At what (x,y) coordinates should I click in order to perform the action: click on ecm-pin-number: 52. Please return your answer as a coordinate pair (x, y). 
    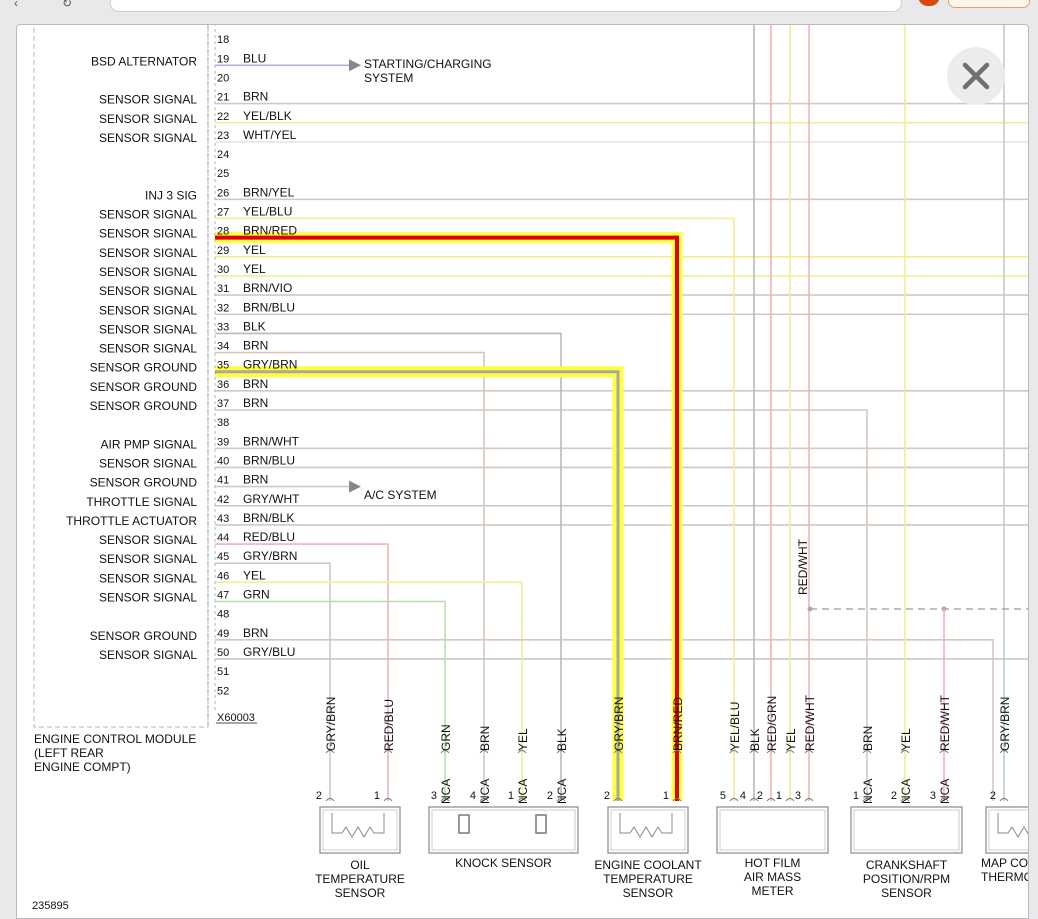
    Looking at the image, I should click on (223, 691).